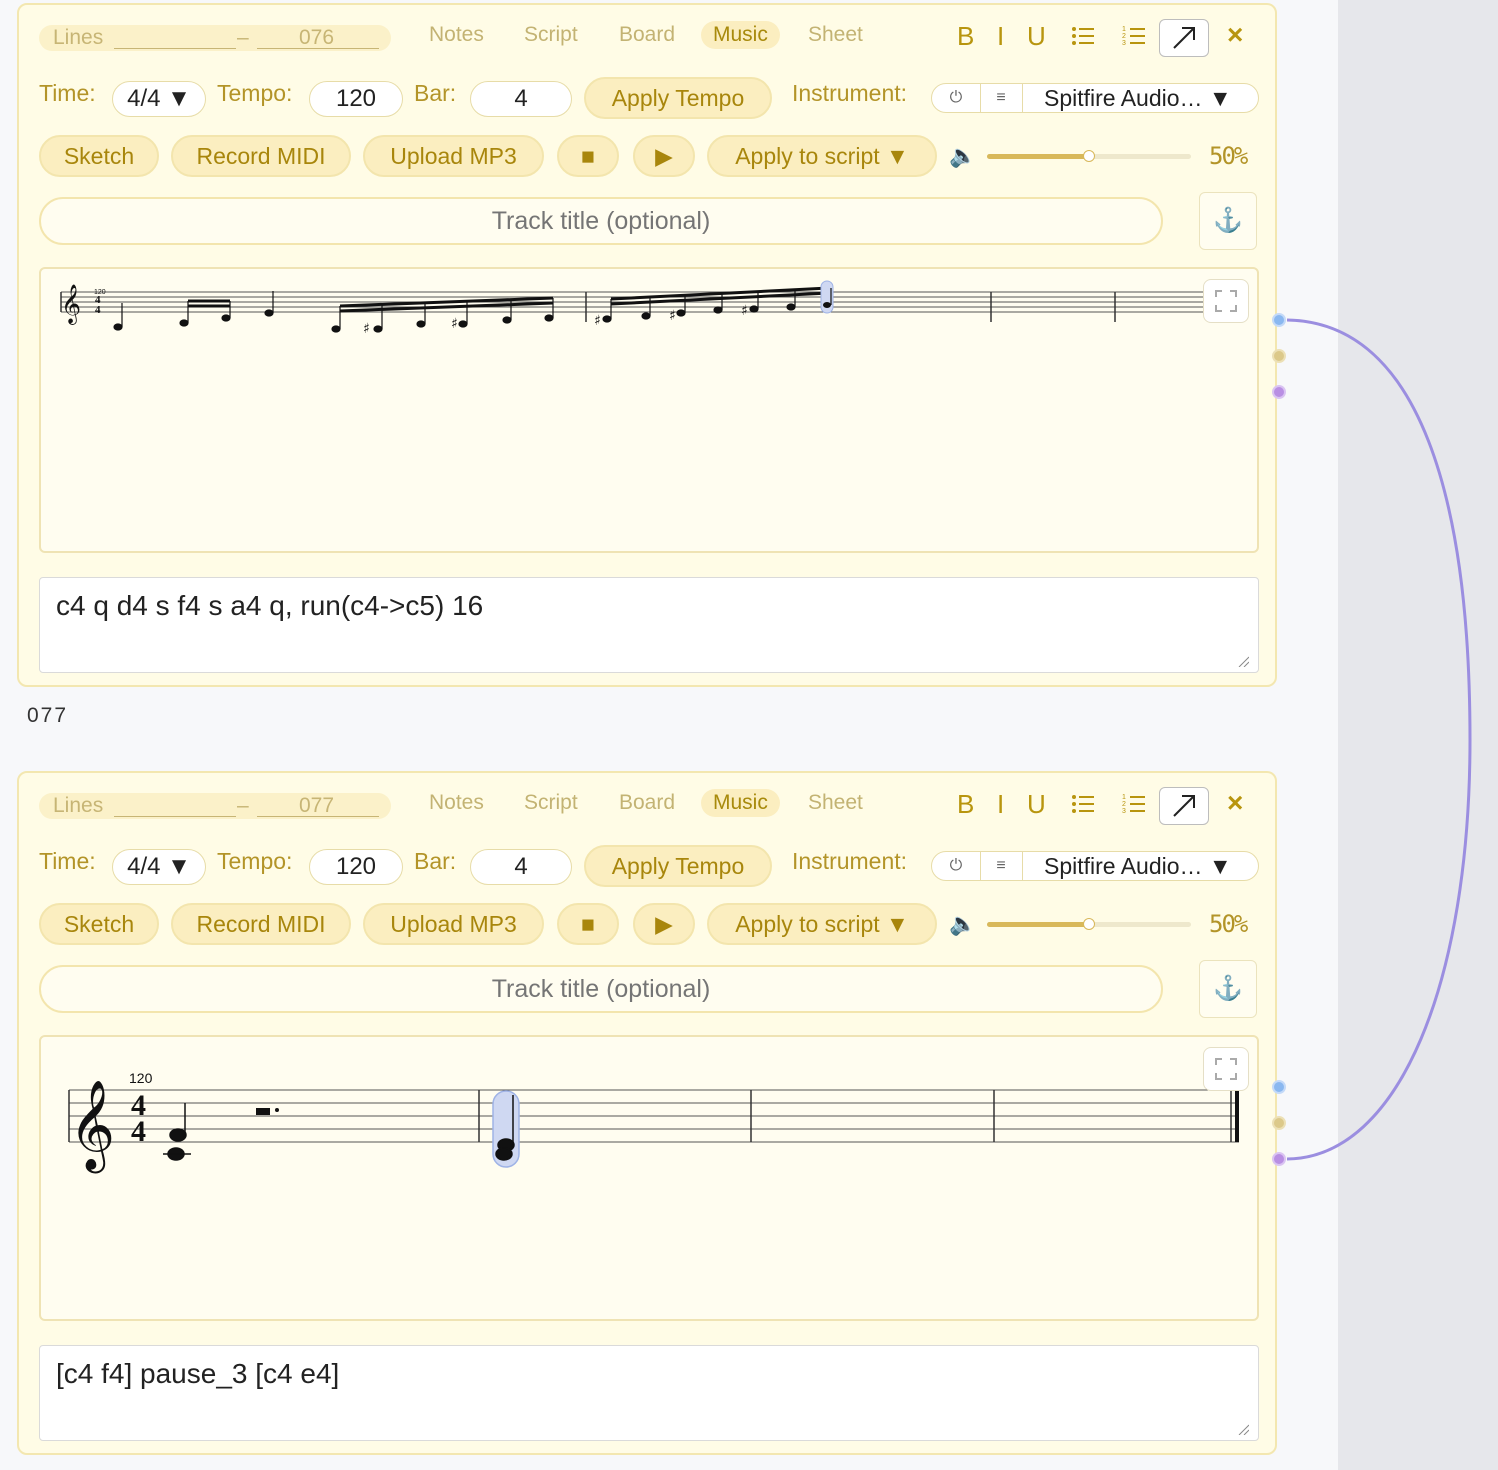 This screenshot has width=1498, height=1470. Describe the element at coordinates (1279, 356) in the screenshot. I see `output-port-tan` at that location.